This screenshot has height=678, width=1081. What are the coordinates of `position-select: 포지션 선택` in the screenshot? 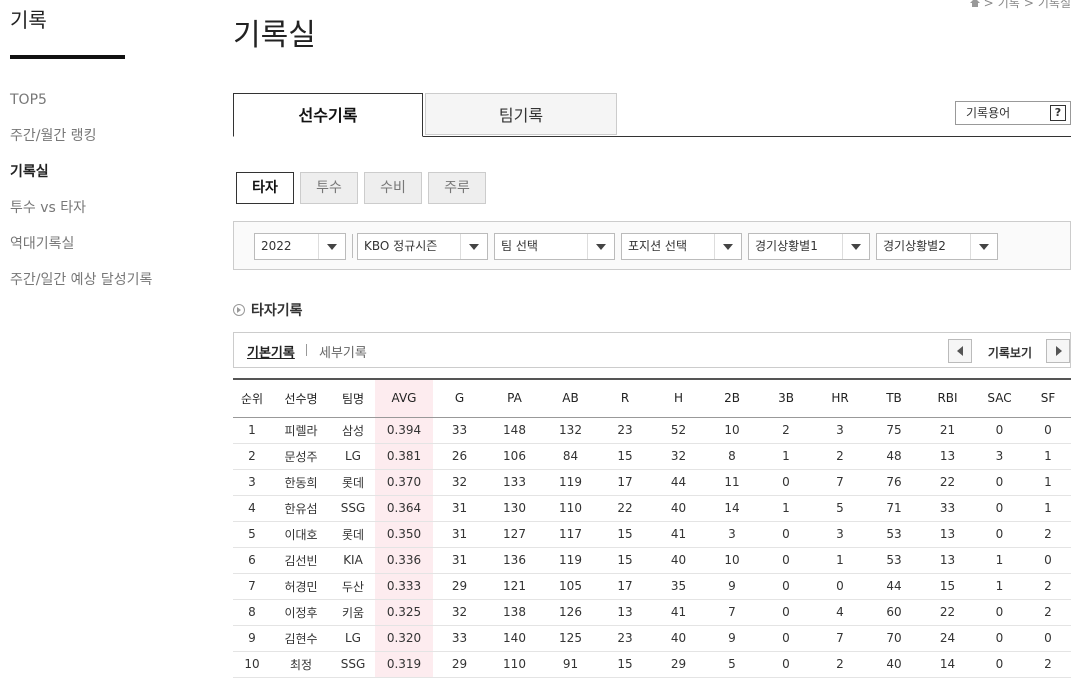 It's located at (681, 246).